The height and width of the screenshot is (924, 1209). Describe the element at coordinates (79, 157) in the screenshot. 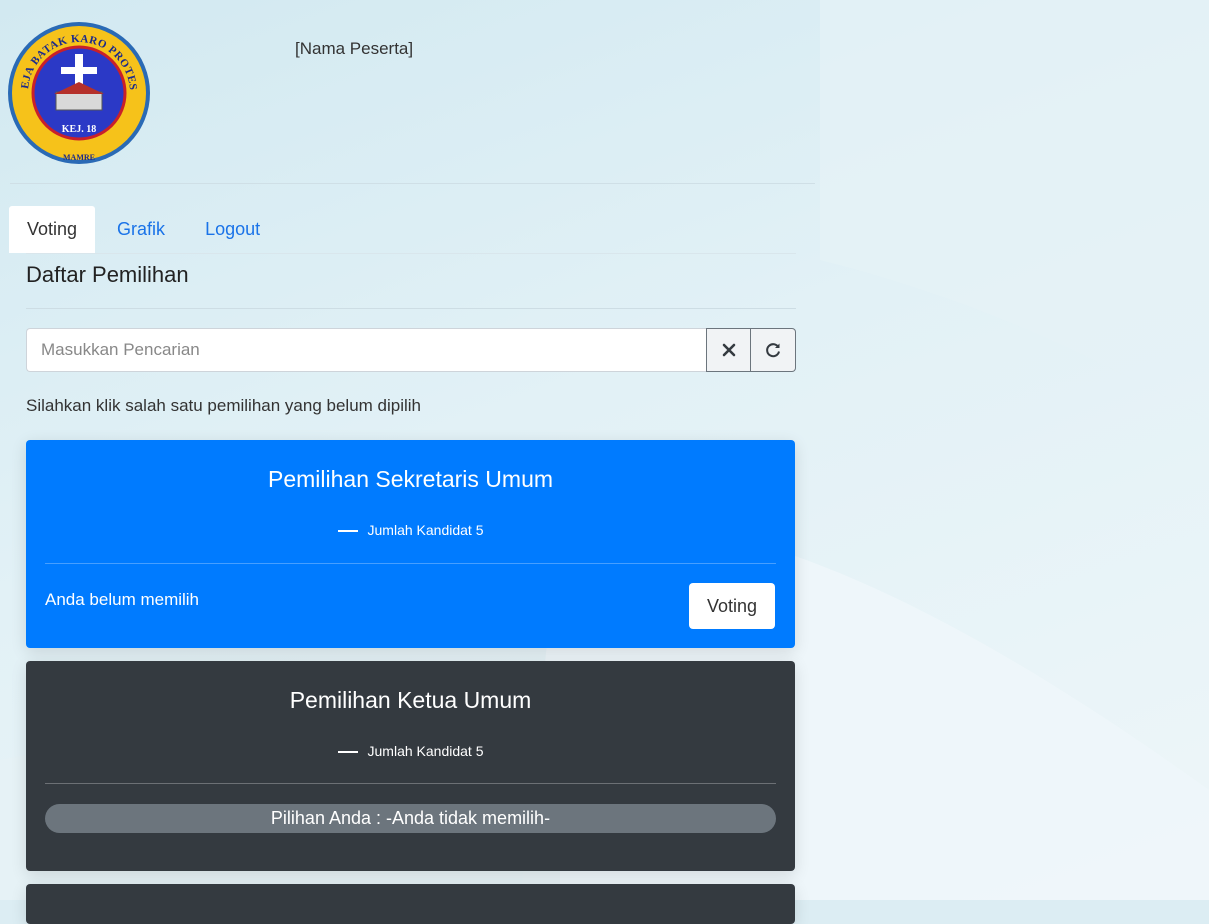

I see `logo-bottom-text: MAMRE` at that location.